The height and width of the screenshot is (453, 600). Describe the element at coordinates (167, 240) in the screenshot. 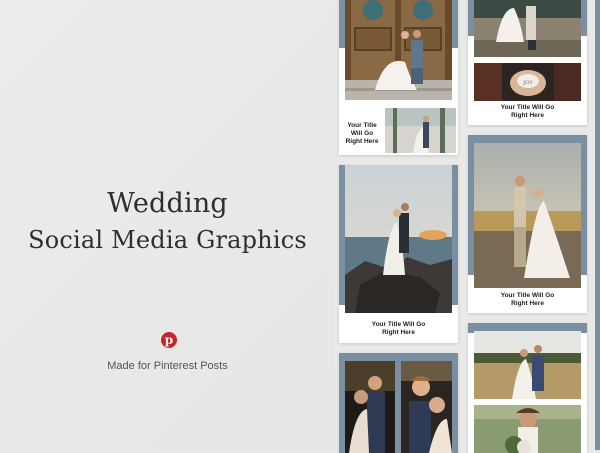

I see `headline-line-2: Social Media Graphics` at that location.